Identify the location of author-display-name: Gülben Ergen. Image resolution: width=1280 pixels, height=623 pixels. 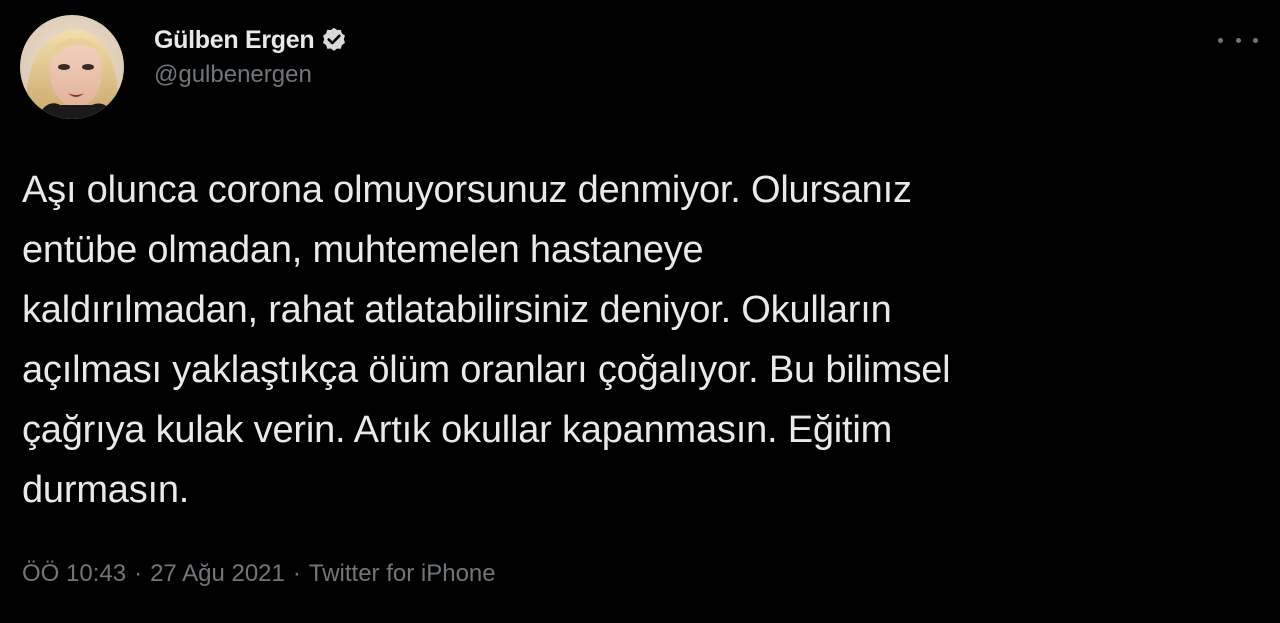
(234, 40).